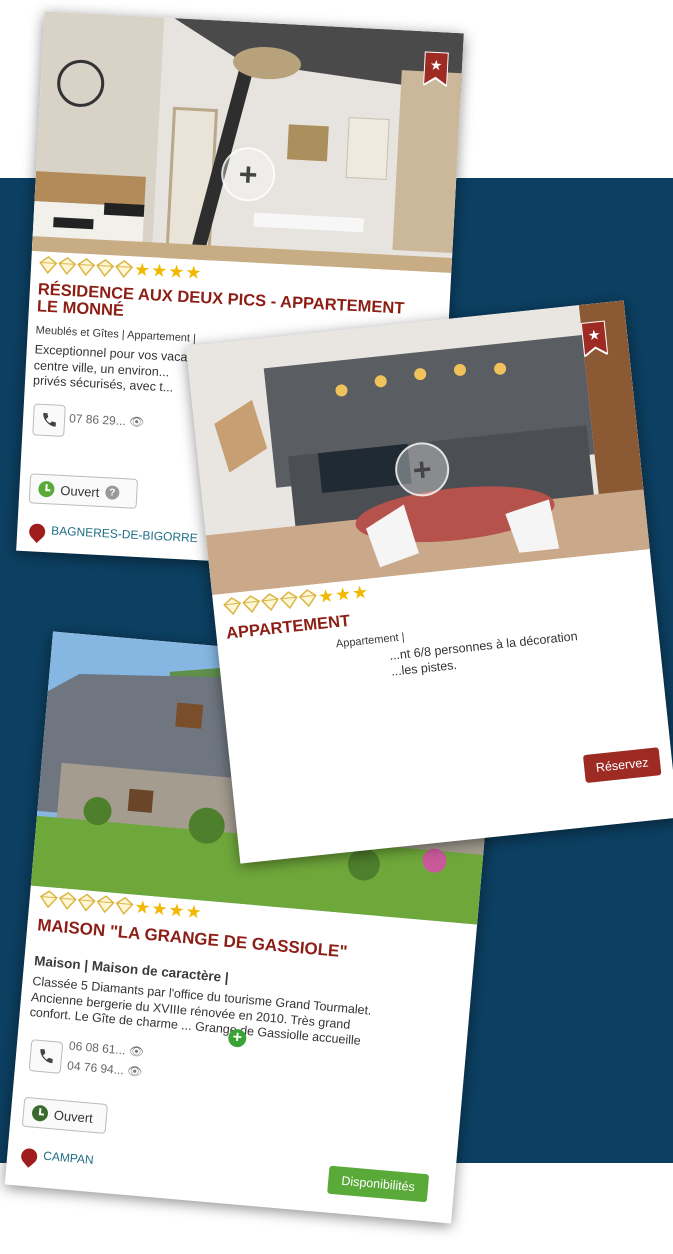  What do you see at coordinates (112, 492) in the screenshot?
I see `help-icon: ?` at bounding box center [112, 492].